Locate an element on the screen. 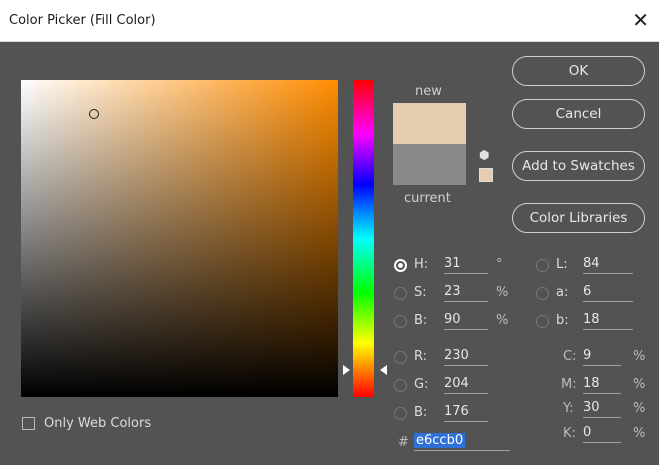  label-c: C: is located at coordinates (570, 356).